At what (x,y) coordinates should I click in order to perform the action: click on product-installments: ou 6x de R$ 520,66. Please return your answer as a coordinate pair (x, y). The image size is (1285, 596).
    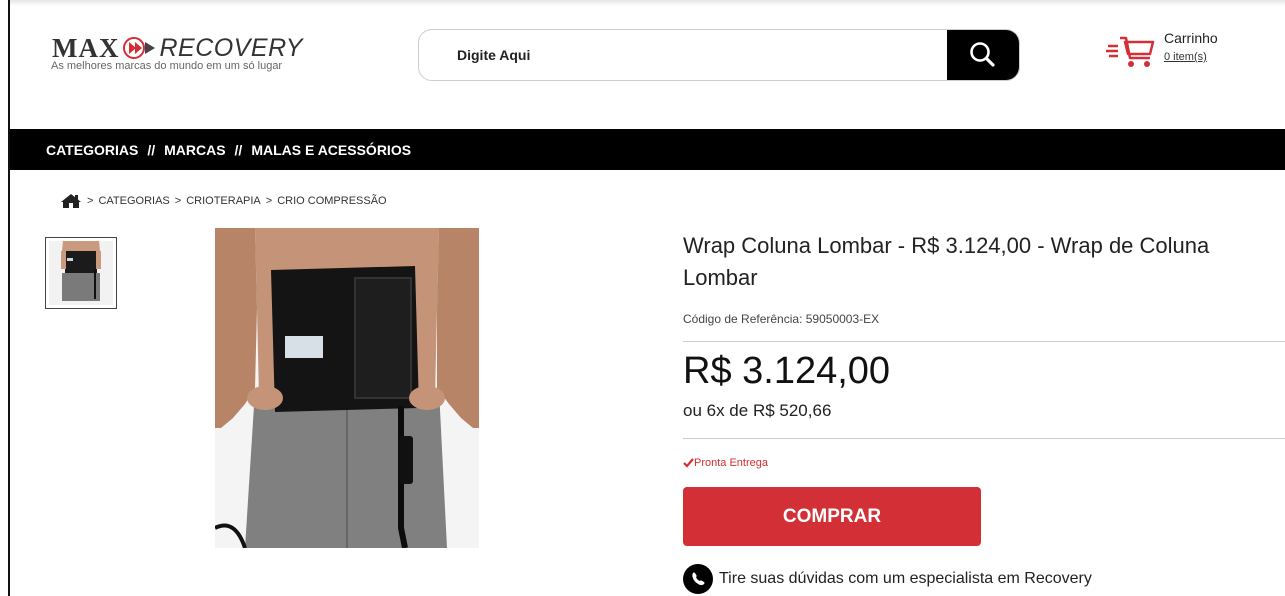
    Looking at the image, I should click on (757, 410).